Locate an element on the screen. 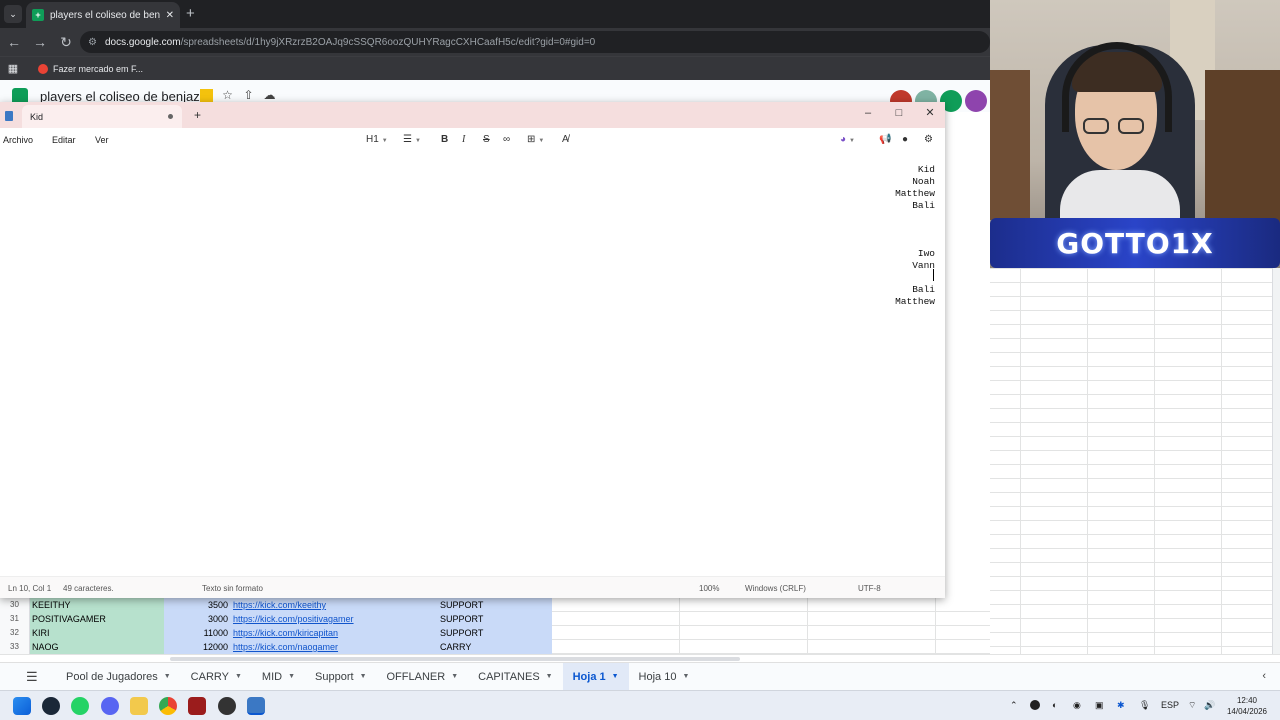 This screenshot has width=1280, height=720. system-clock: 12:40 14/04/2026 is located at coordinates (1247, 706).